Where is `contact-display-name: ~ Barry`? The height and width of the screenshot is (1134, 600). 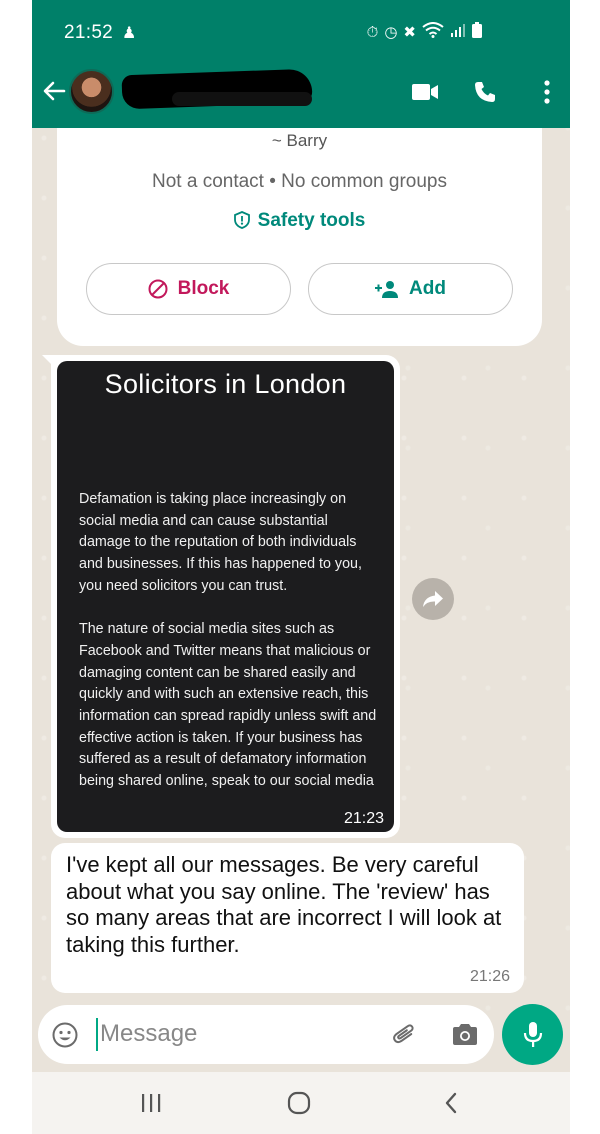 contact-display-name: ~ Barry is located at coordinates (299, 140).